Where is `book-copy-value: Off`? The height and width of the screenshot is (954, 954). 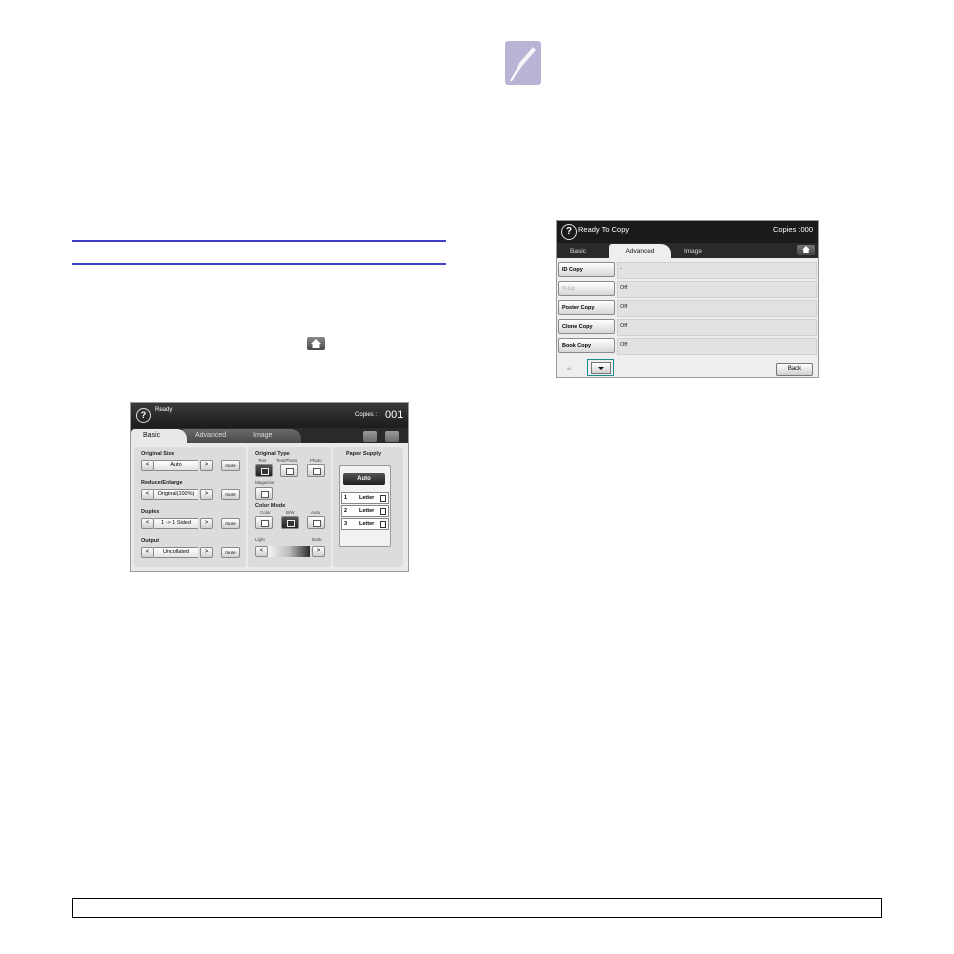 book-copy-value: Off is located at coordinates (624, 345).